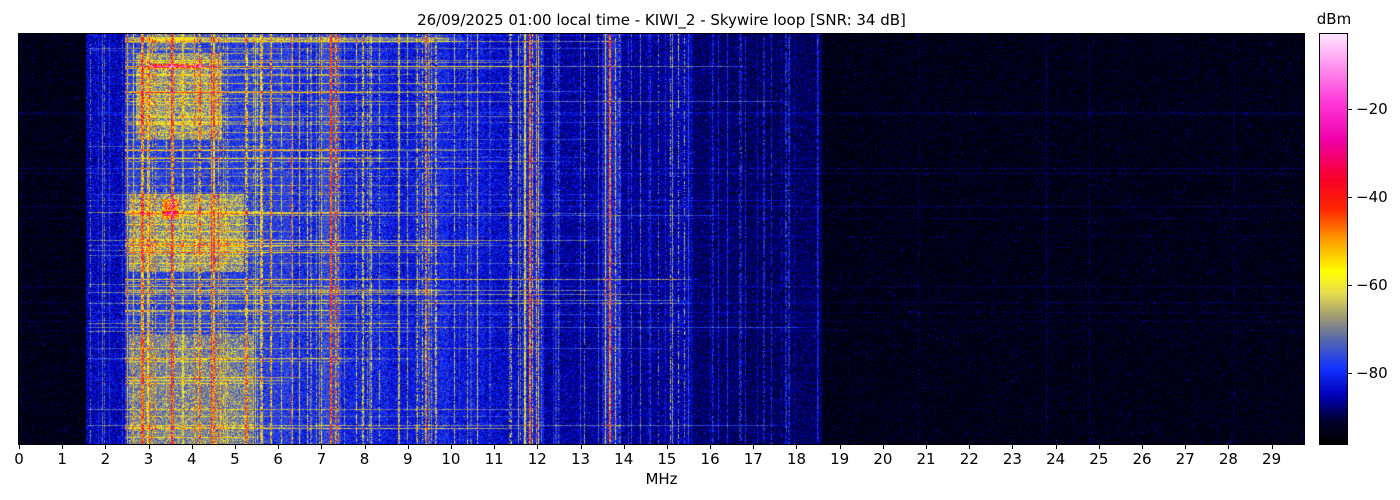 This screenshot has width=1400, height=500. What do you see at coordinates (105, 459) in the screenshot?
I see `x-tick-label: 2` at bounding box center [105, 459].